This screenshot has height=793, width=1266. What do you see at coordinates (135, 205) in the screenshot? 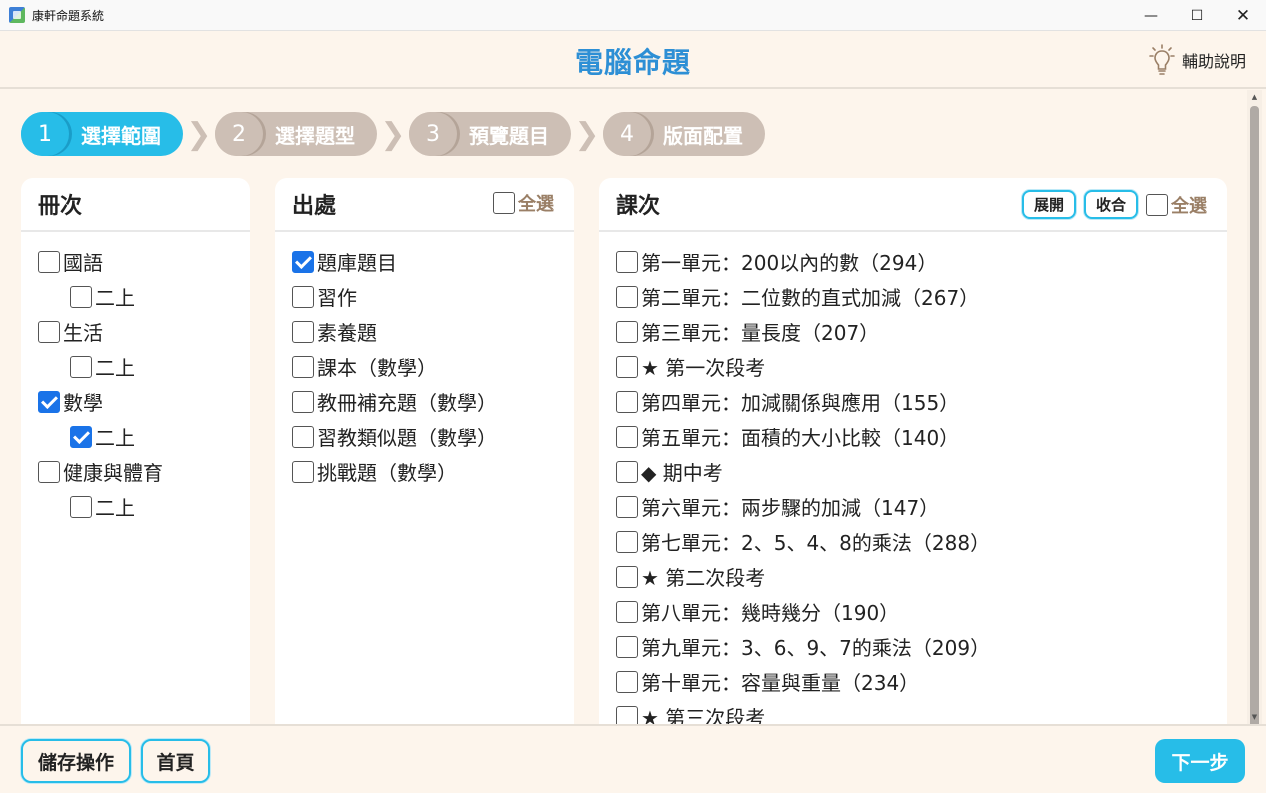
I see `volume-panel-header: 冊次` at bounding box center [135, 205].